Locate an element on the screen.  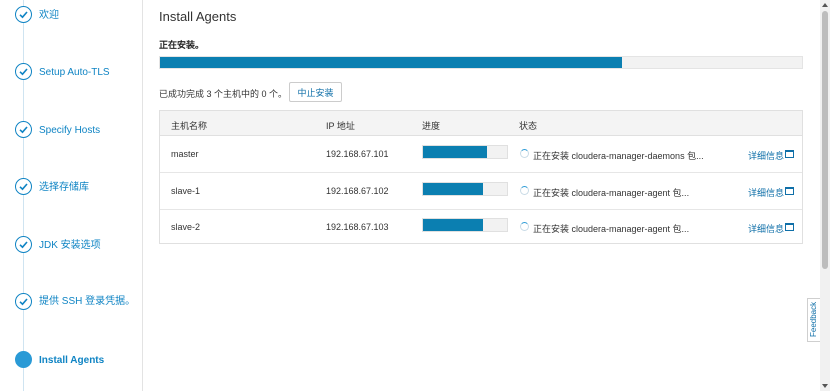
host-ip: 192.168.67.101 is located at coordinates (357, 154).